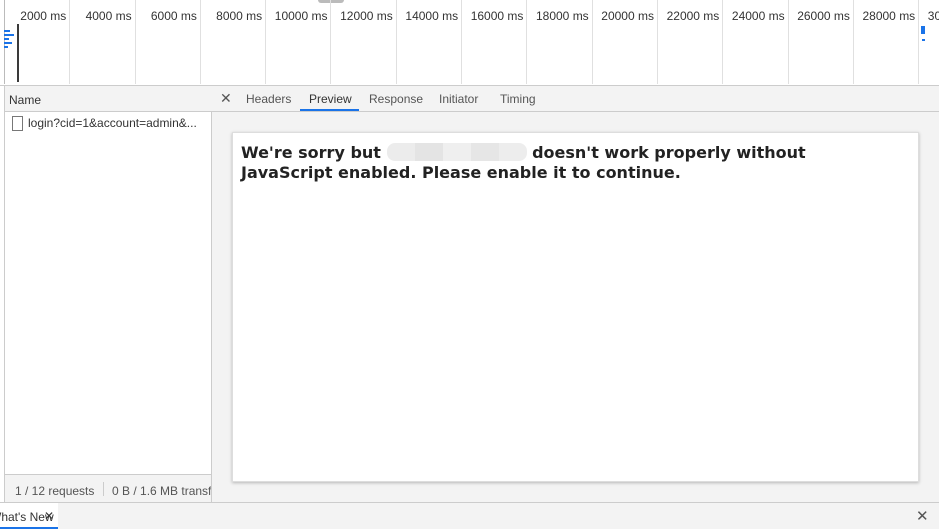 Image resolution: width=939 pixels, height=529 pixels. I want to click on timeline-tick-label: 12000 ms, so click(366, 16).